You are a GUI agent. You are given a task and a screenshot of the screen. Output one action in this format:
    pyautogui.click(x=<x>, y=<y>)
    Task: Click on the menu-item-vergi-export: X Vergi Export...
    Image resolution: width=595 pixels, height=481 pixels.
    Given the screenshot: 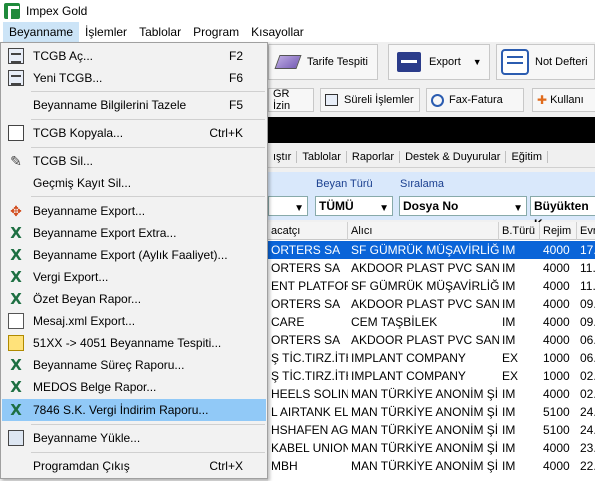 What is the action you would take?
    pyautogui.click(x=134, y=277)
    